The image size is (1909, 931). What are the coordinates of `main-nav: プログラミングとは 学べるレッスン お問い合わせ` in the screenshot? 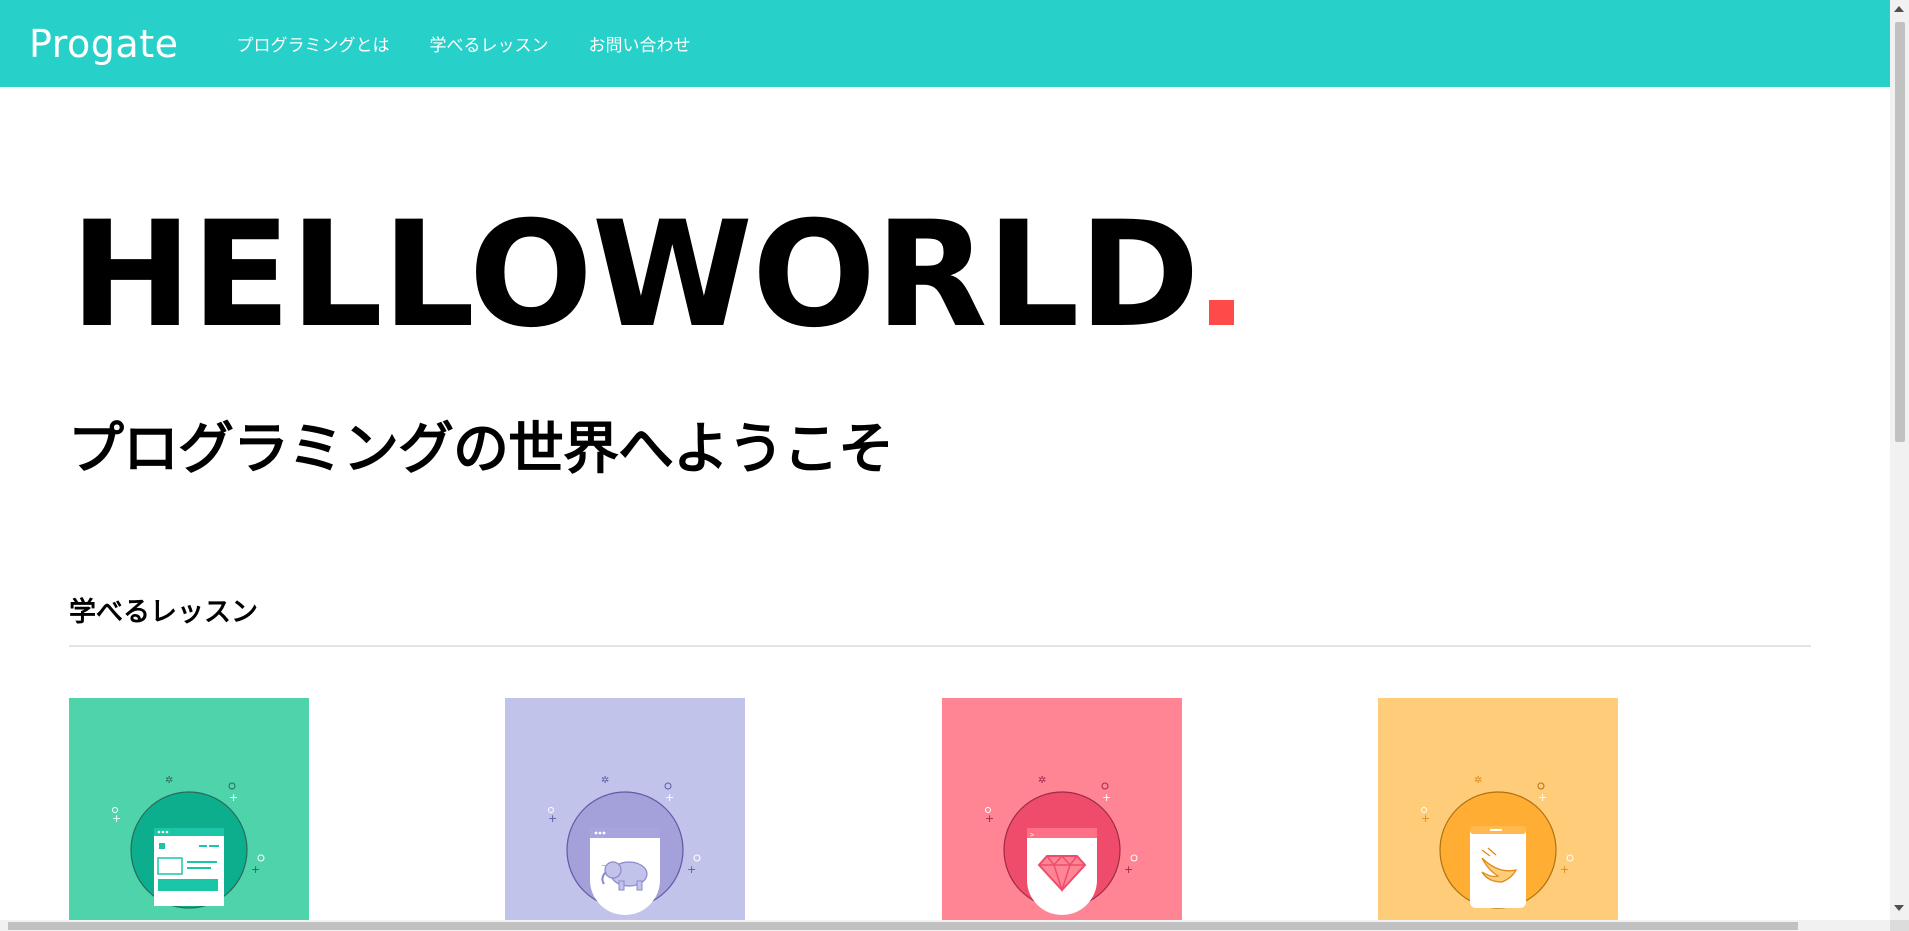 It's located at (463, 43).